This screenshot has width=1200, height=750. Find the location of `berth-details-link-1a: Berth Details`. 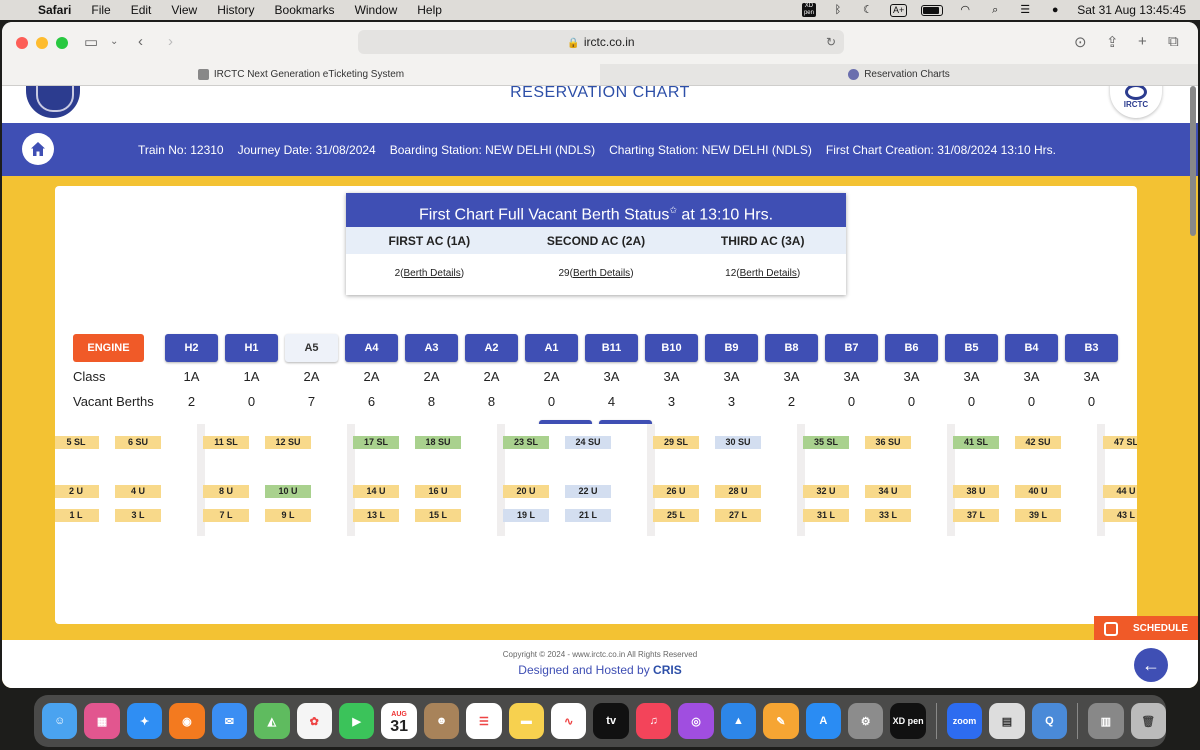

berth-details-link-1a: Berth Details is located at coordinates (431, 273).